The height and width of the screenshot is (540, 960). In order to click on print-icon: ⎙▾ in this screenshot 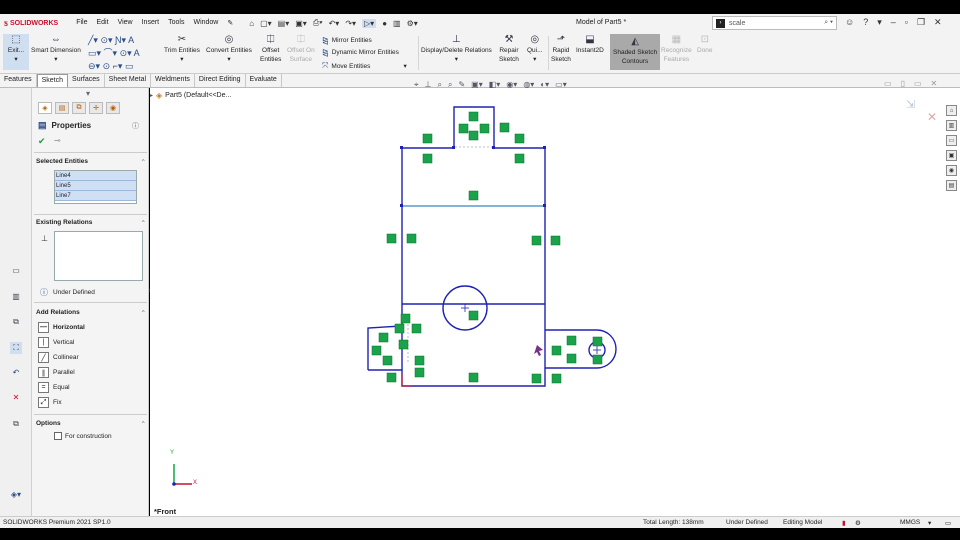, I will do `click(318, 23)`.